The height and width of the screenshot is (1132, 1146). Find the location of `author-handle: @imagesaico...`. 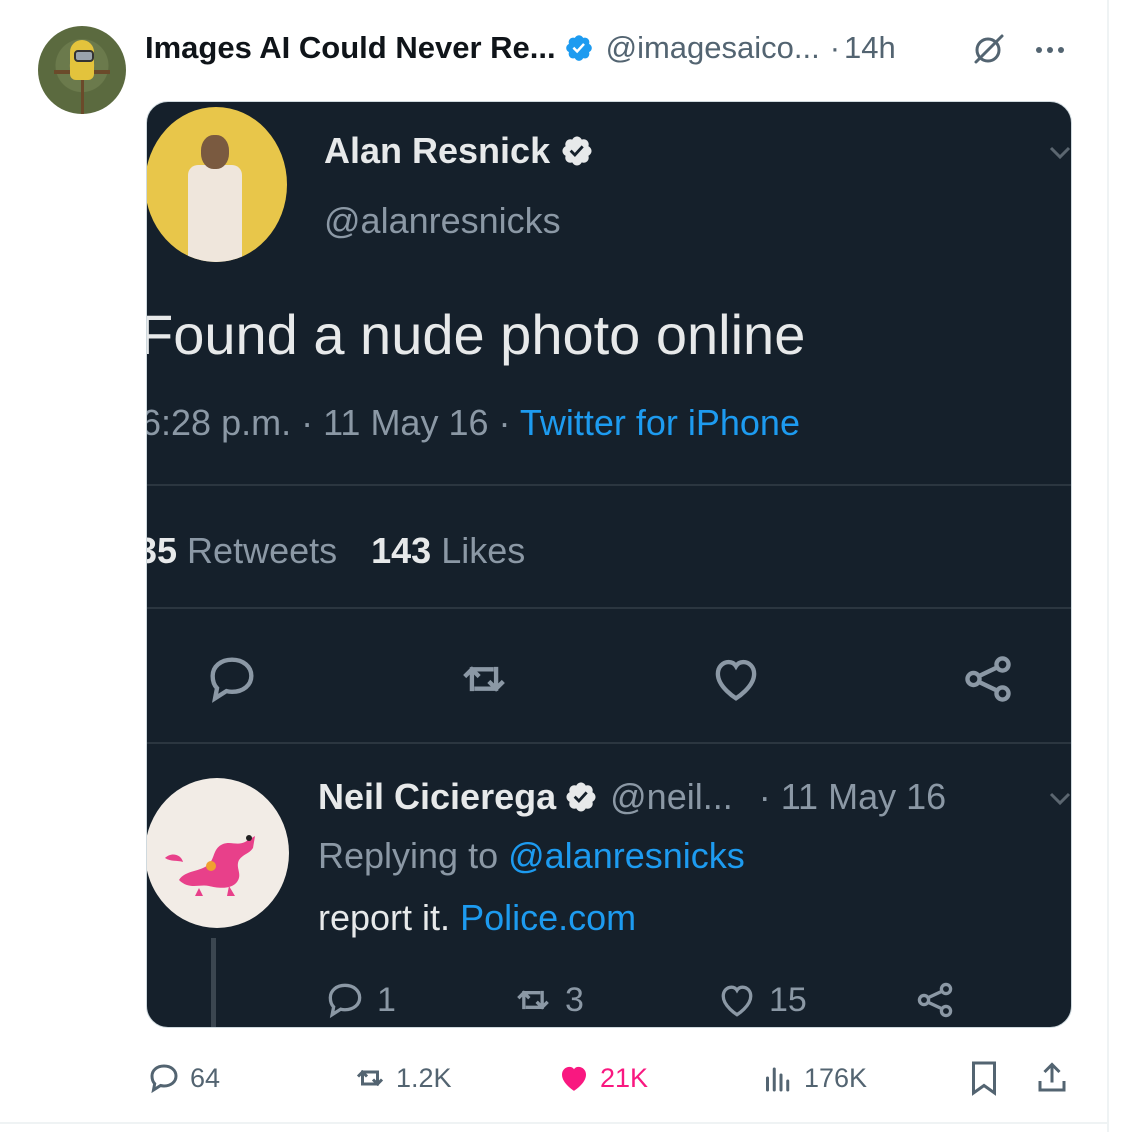

author-handle: @imagesaico... is located at coordinates (713, 48).